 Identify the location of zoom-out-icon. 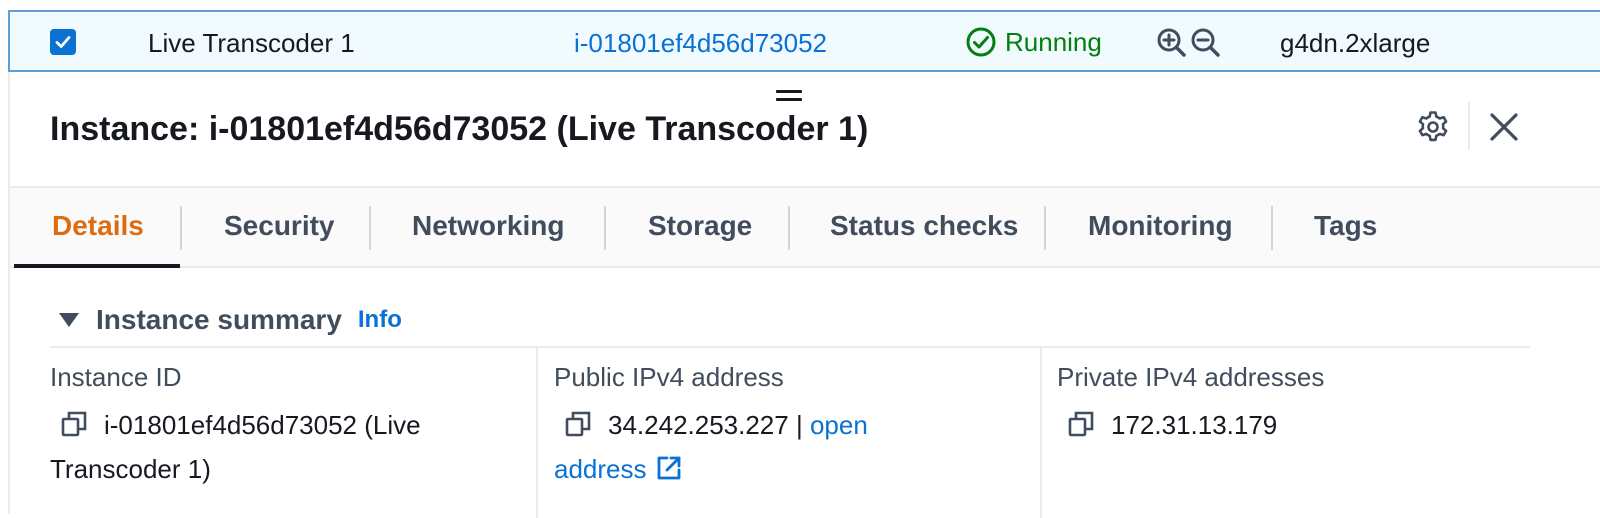
(1206, 43).